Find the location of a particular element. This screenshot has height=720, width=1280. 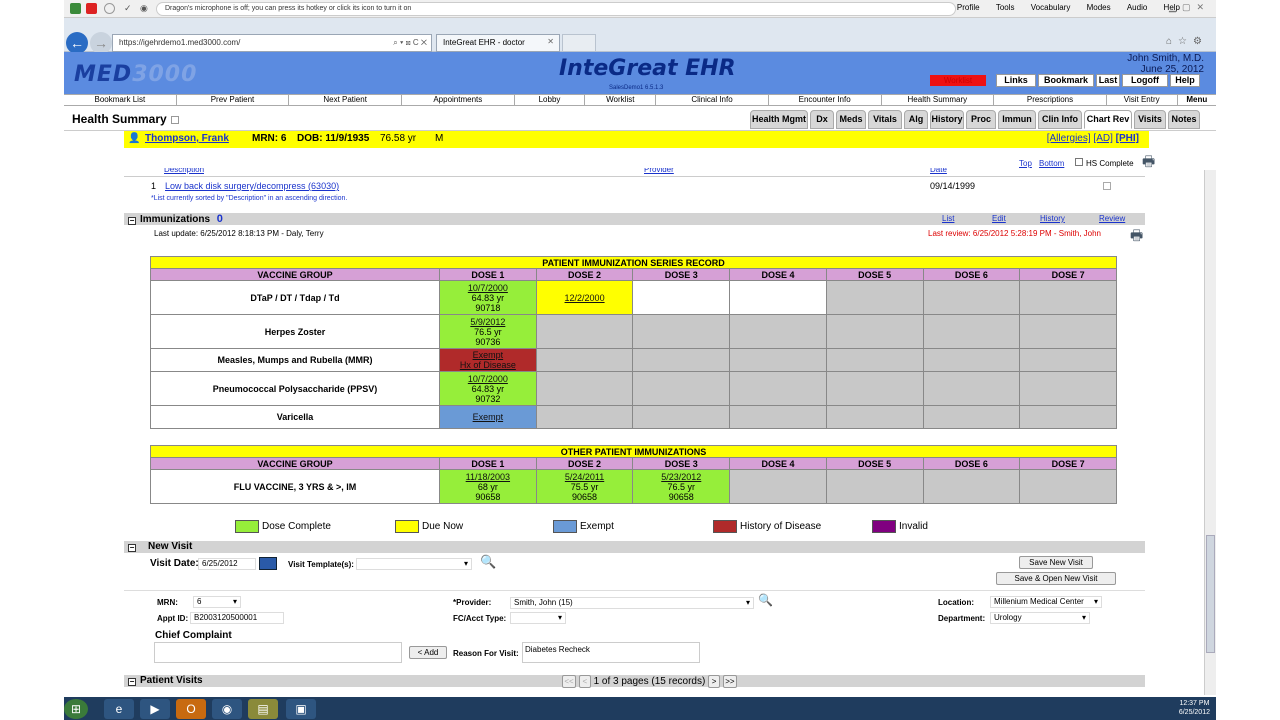

department-select: Urology is located at coordinates (1040, 618).